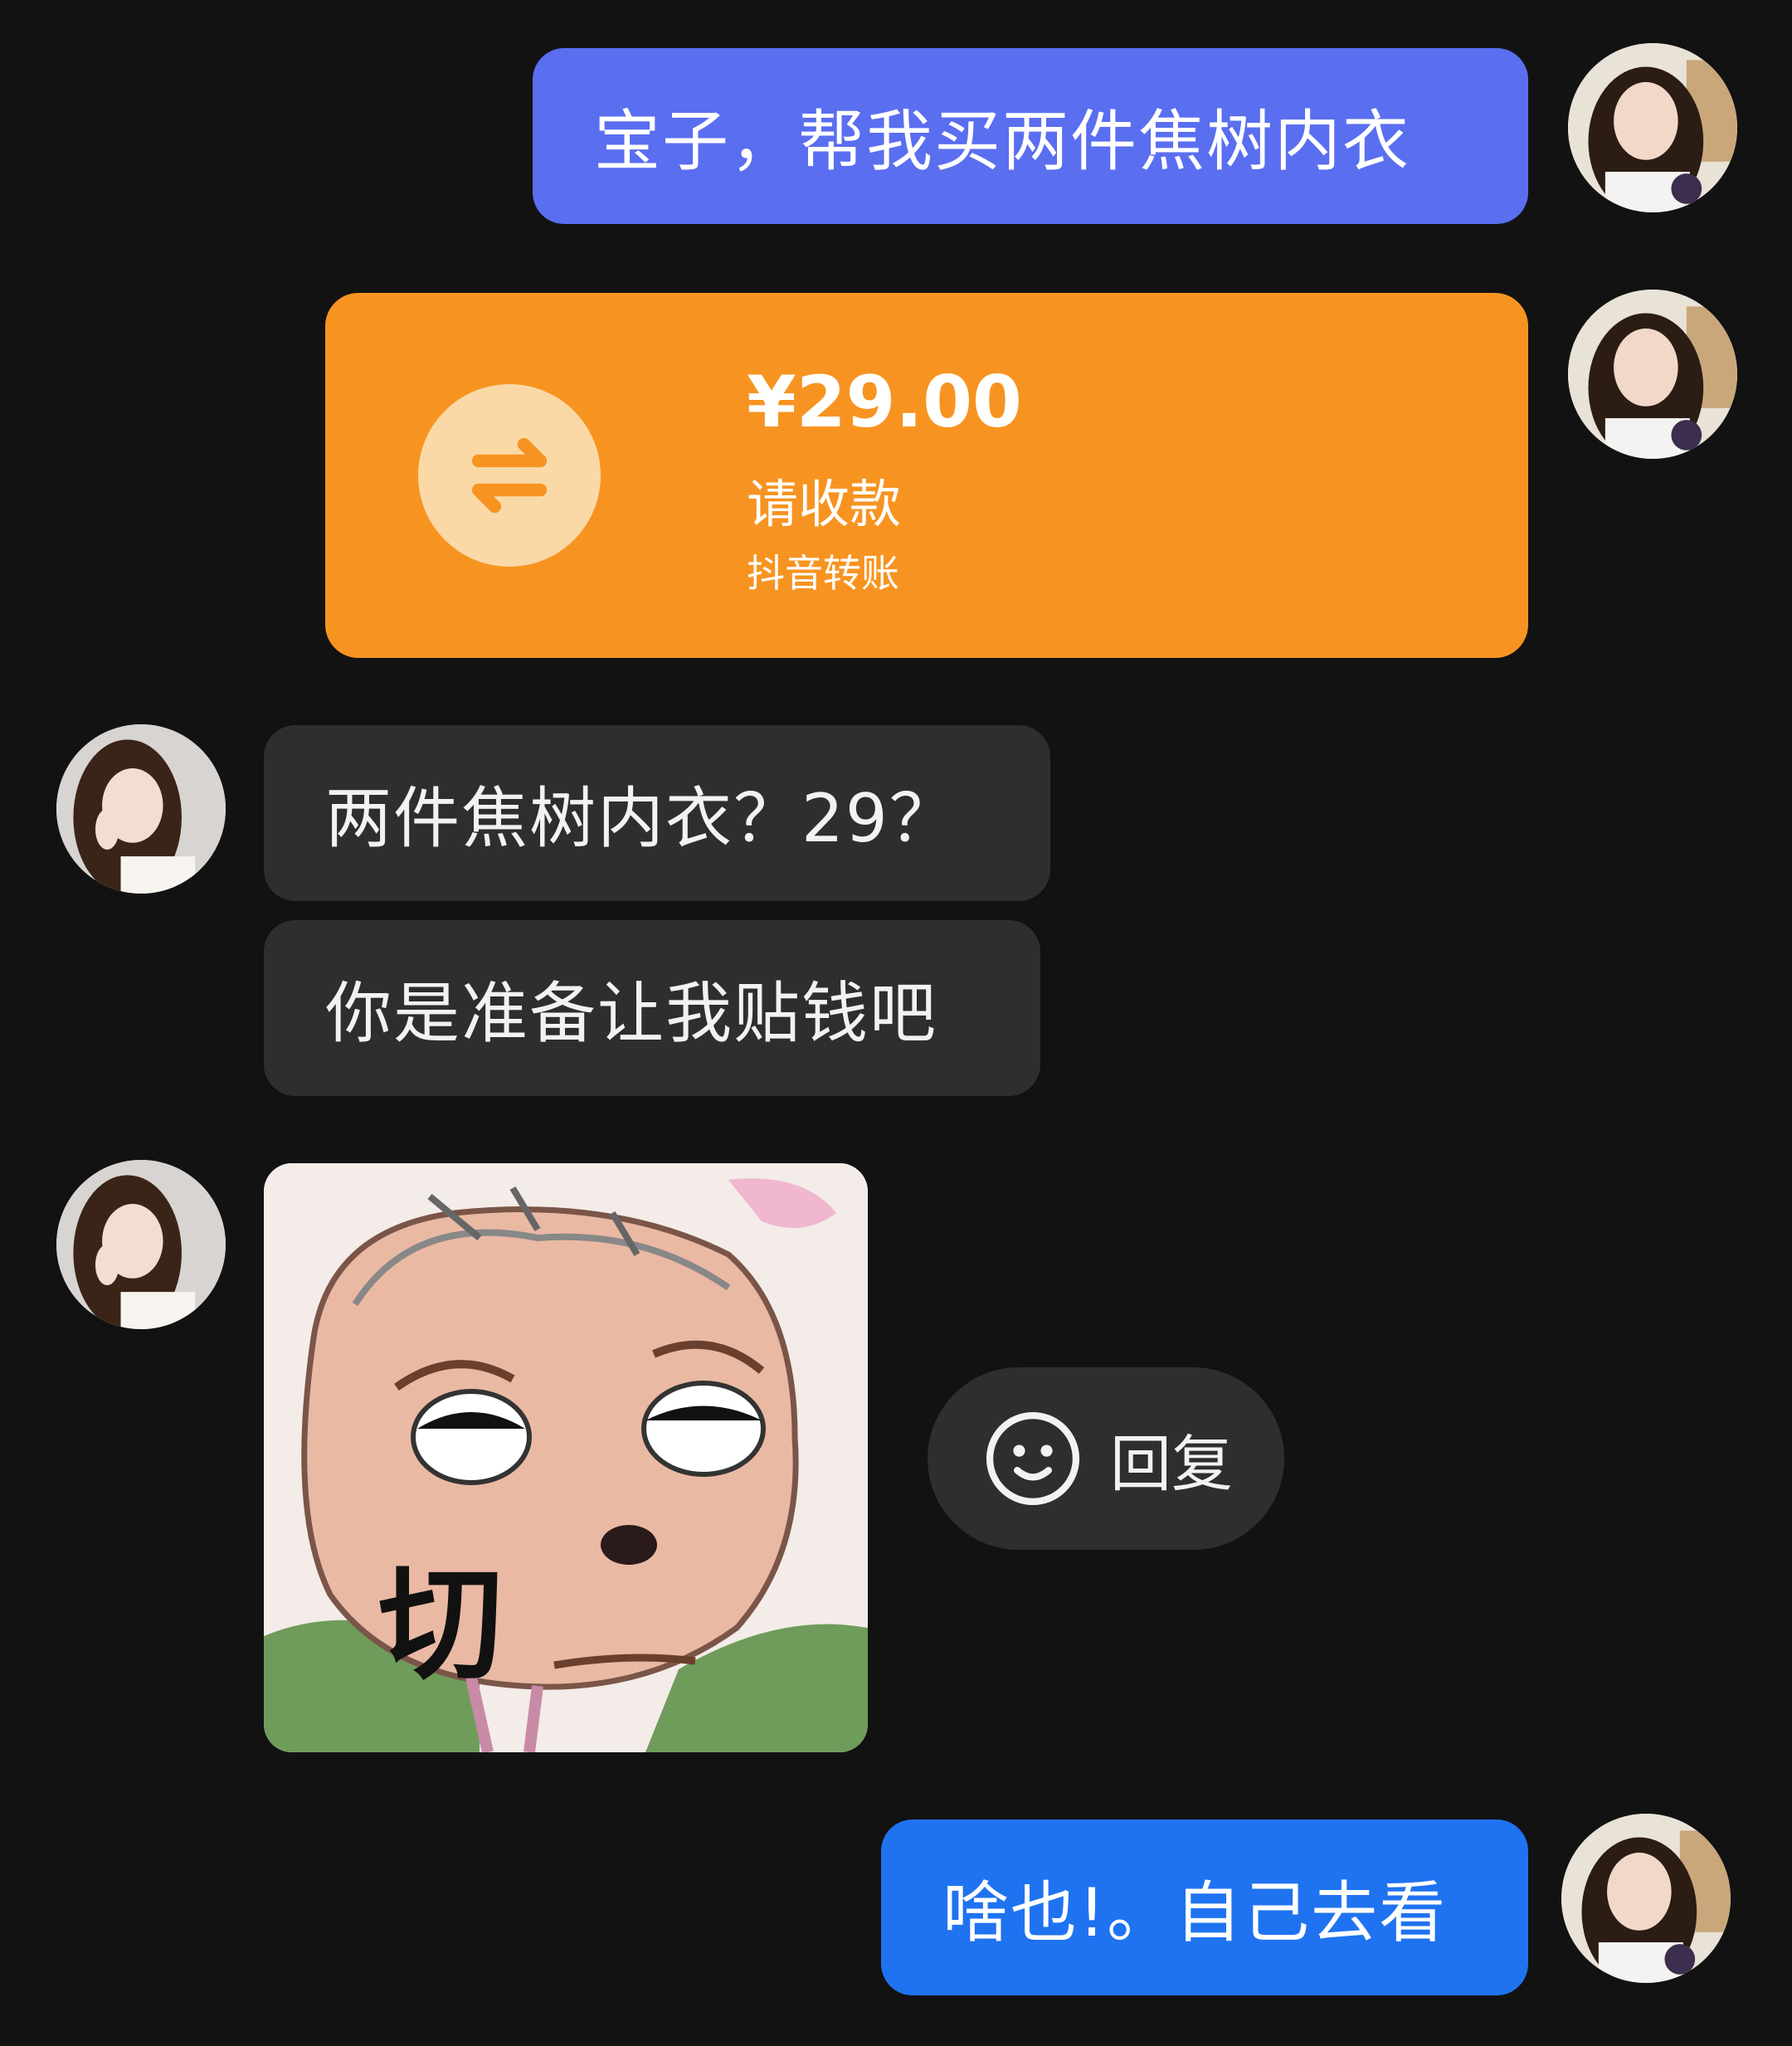 The height and width of the screenshot is (2046, 1792). I want to click on transfer-source-label: 抖音转账, so click(823, 573).